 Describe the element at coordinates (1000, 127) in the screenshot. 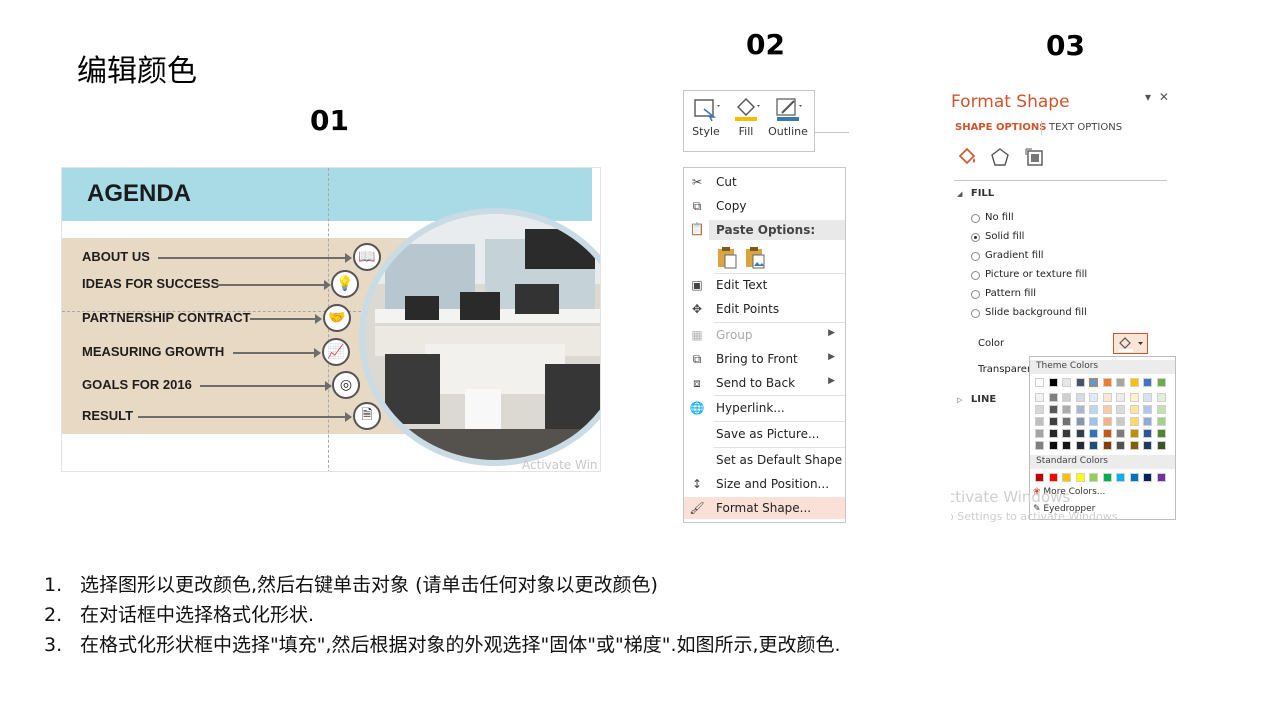

I see `tab-shape-options: SHAPE OPTIONS` at that location.